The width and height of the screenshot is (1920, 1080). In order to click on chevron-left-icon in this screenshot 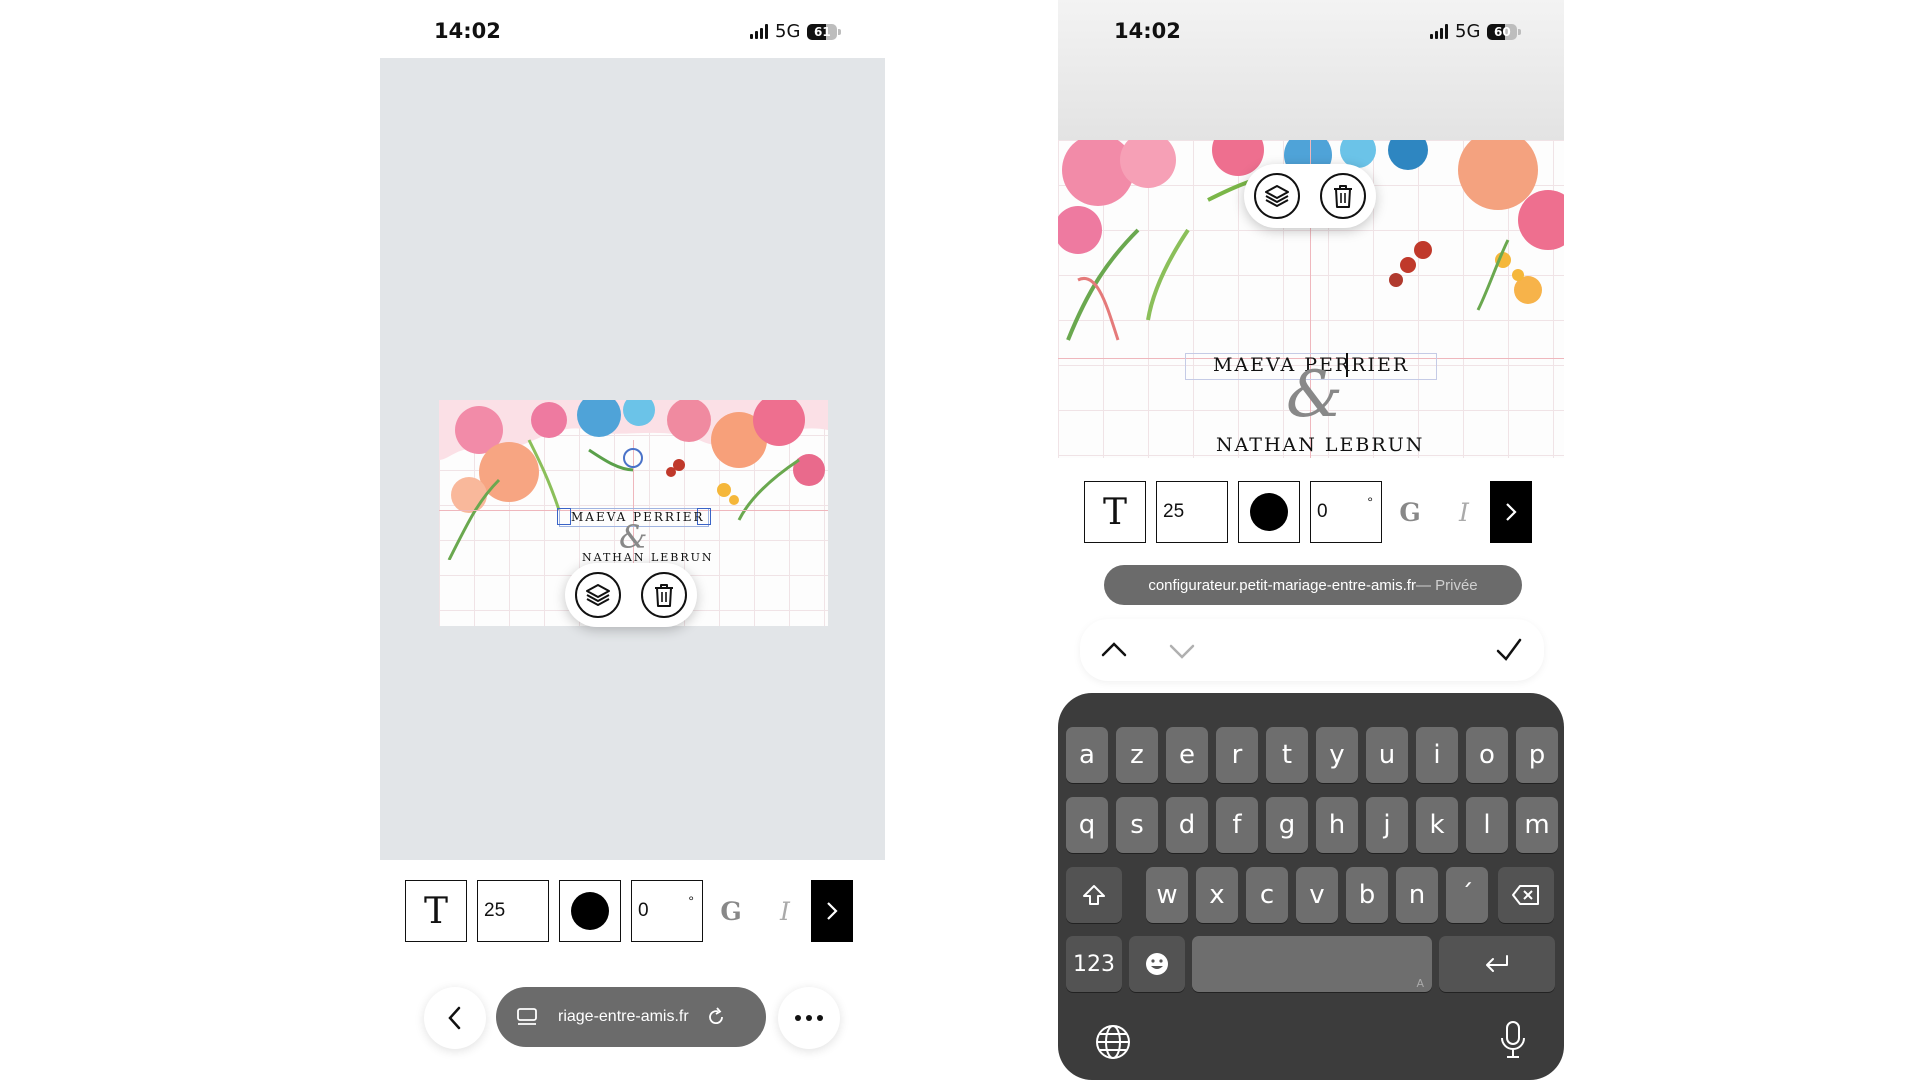, I will do `click(454, 1018)`.